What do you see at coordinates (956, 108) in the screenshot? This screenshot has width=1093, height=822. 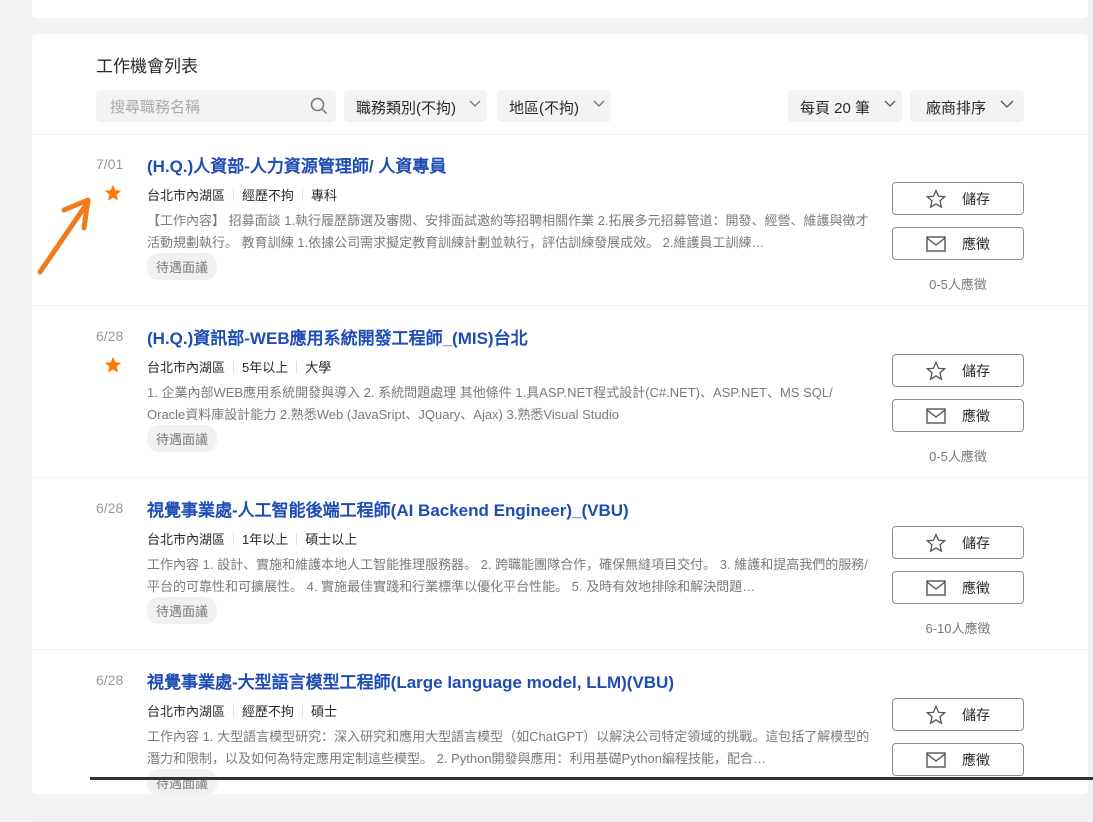 I see `sort-label: 廠商排序` at bounding box center [956, 108].